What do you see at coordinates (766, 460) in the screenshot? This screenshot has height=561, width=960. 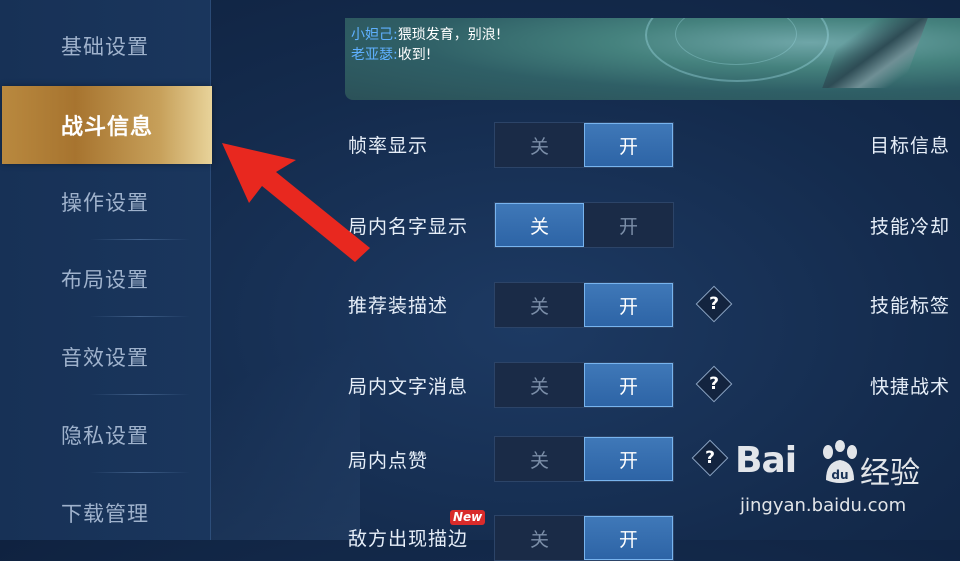 I see `watermark-brand: Bai` at bounding box center [766, 460].